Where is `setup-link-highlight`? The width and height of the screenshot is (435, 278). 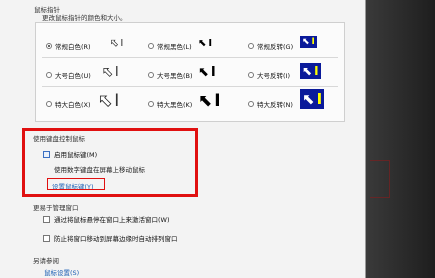
setup-link-highlight is located at coordinates (76, 184).